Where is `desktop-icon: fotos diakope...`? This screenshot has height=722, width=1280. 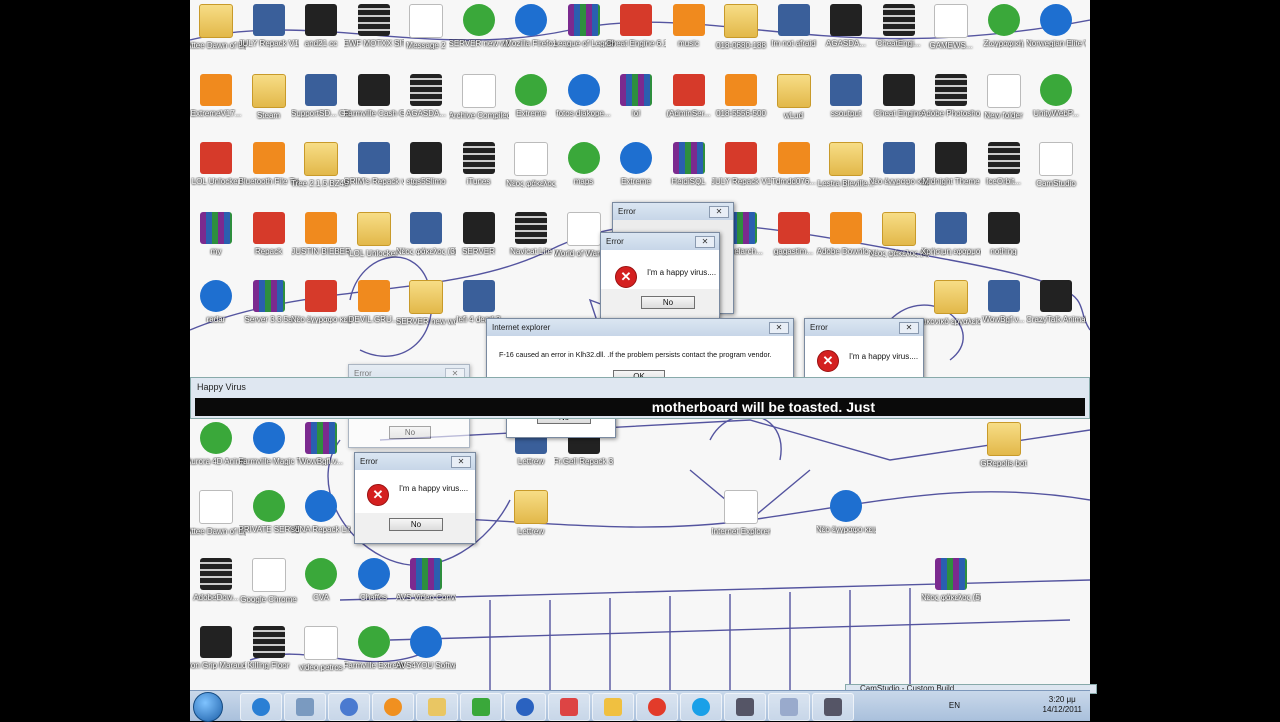
desktop-icon: fotos diakope... is located at coordinates (584, 104).